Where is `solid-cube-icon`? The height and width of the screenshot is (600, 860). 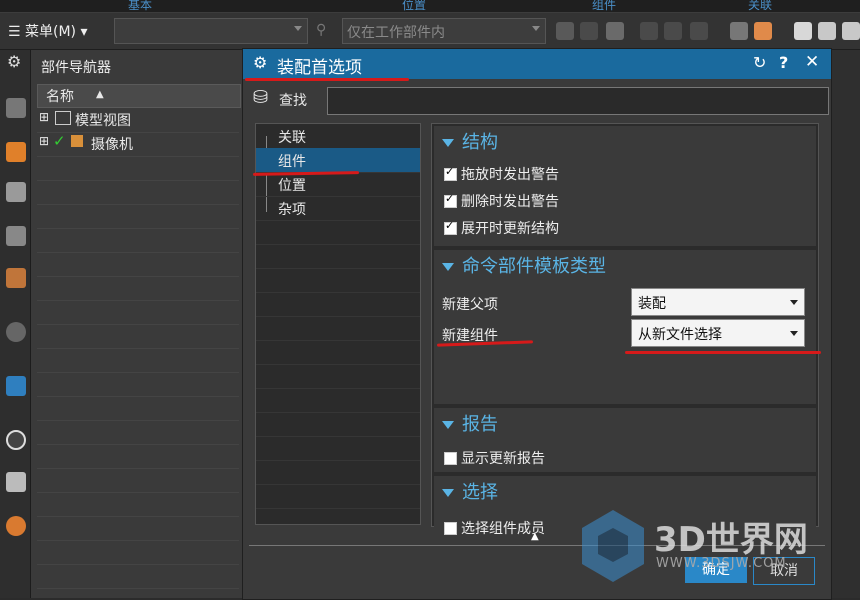
solid-cube-icon is located at coordinates (739, 31).